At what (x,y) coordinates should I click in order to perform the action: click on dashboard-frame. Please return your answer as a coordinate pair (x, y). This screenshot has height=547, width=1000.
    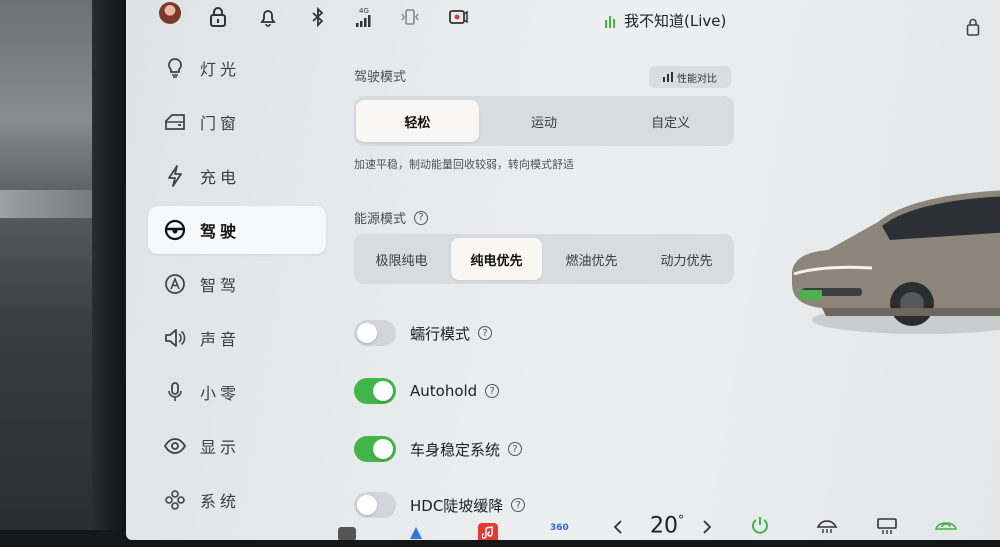
    Looking at the image, I should click on (64, 273).